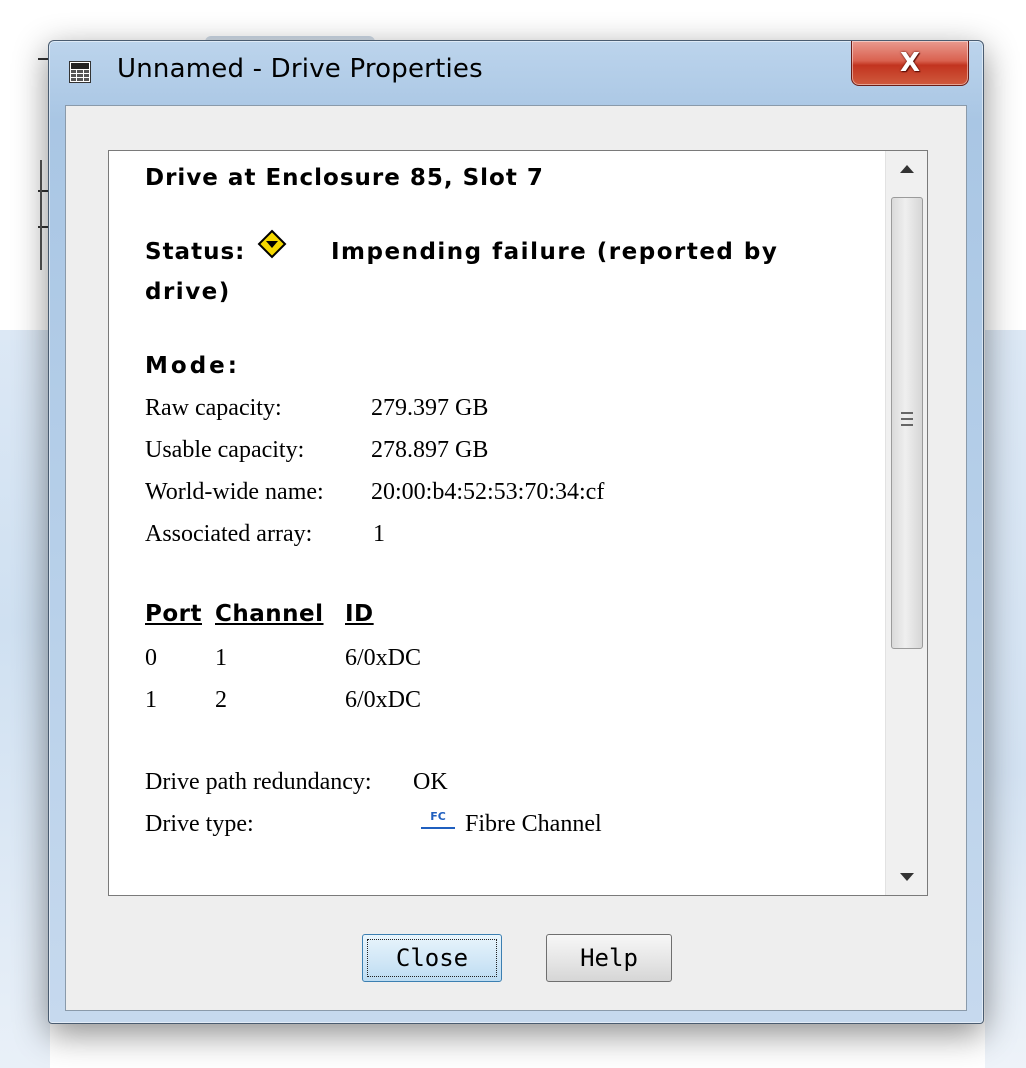 The width and height of the screenshot is (1026, 1068). I want to click on grip-icon, so click(907, 419).